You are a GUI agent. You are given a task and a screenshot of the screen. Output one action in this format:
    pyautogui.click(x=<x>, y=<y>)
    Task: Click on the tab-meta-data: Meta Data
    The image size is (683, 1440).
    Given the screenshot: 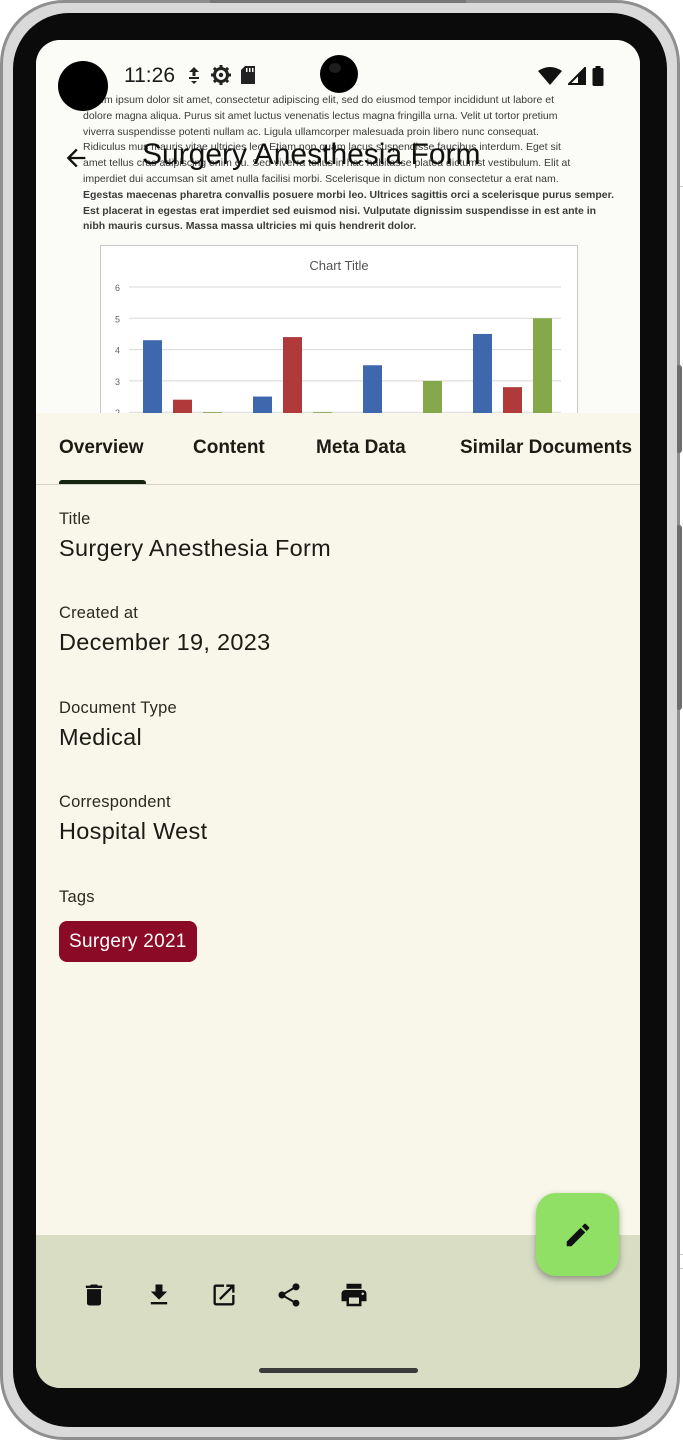 What is the action you would take?
    pyautogui.click(x=361, y=448)
    